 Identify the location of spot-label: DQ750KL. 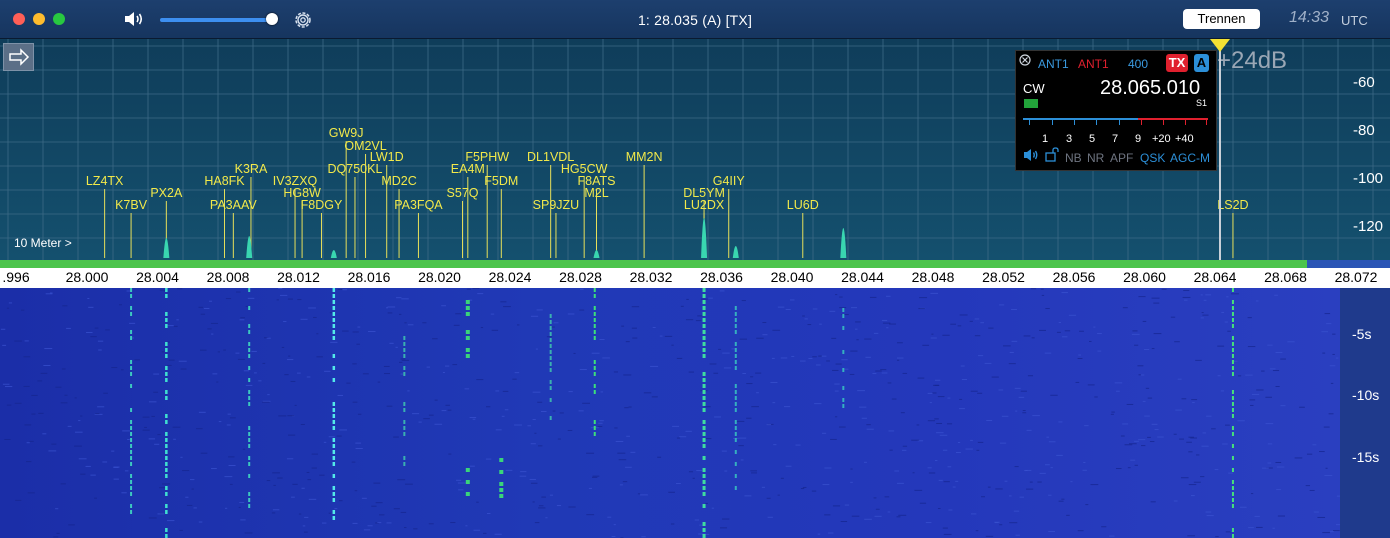
(355, 169).